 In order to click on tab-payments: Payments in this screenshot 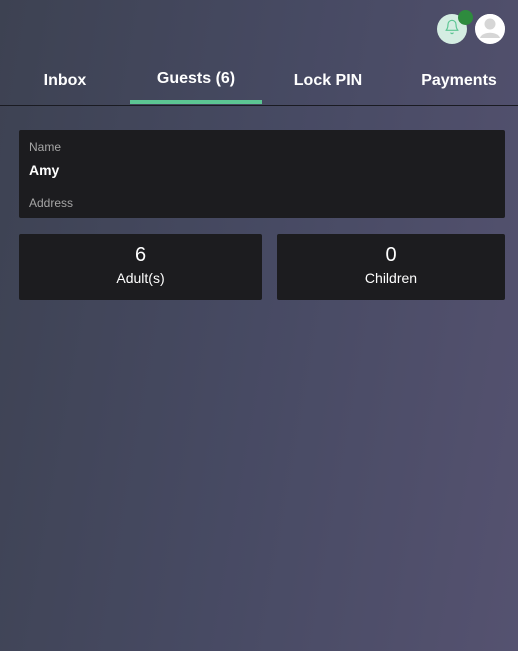, I will do `click(456, 82)`.